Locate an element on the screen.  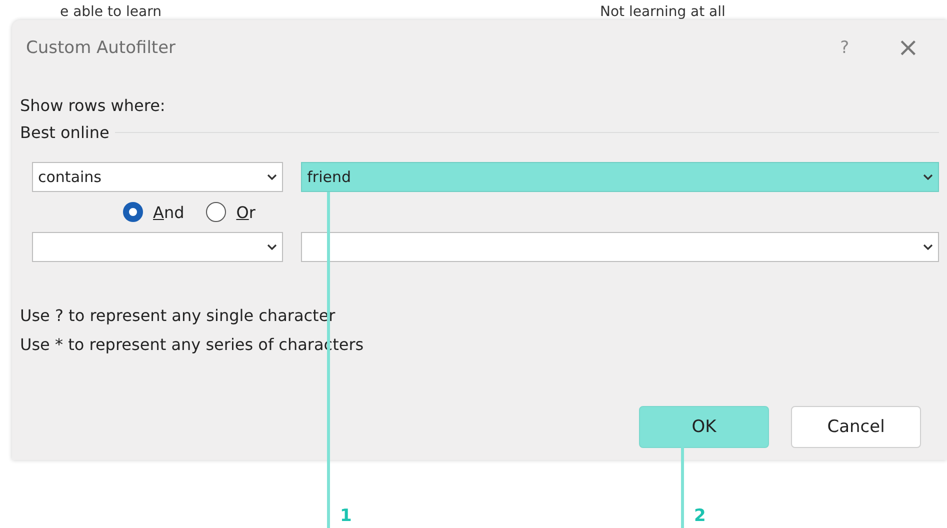
radio-option: And is located at coordinates (153, 212).